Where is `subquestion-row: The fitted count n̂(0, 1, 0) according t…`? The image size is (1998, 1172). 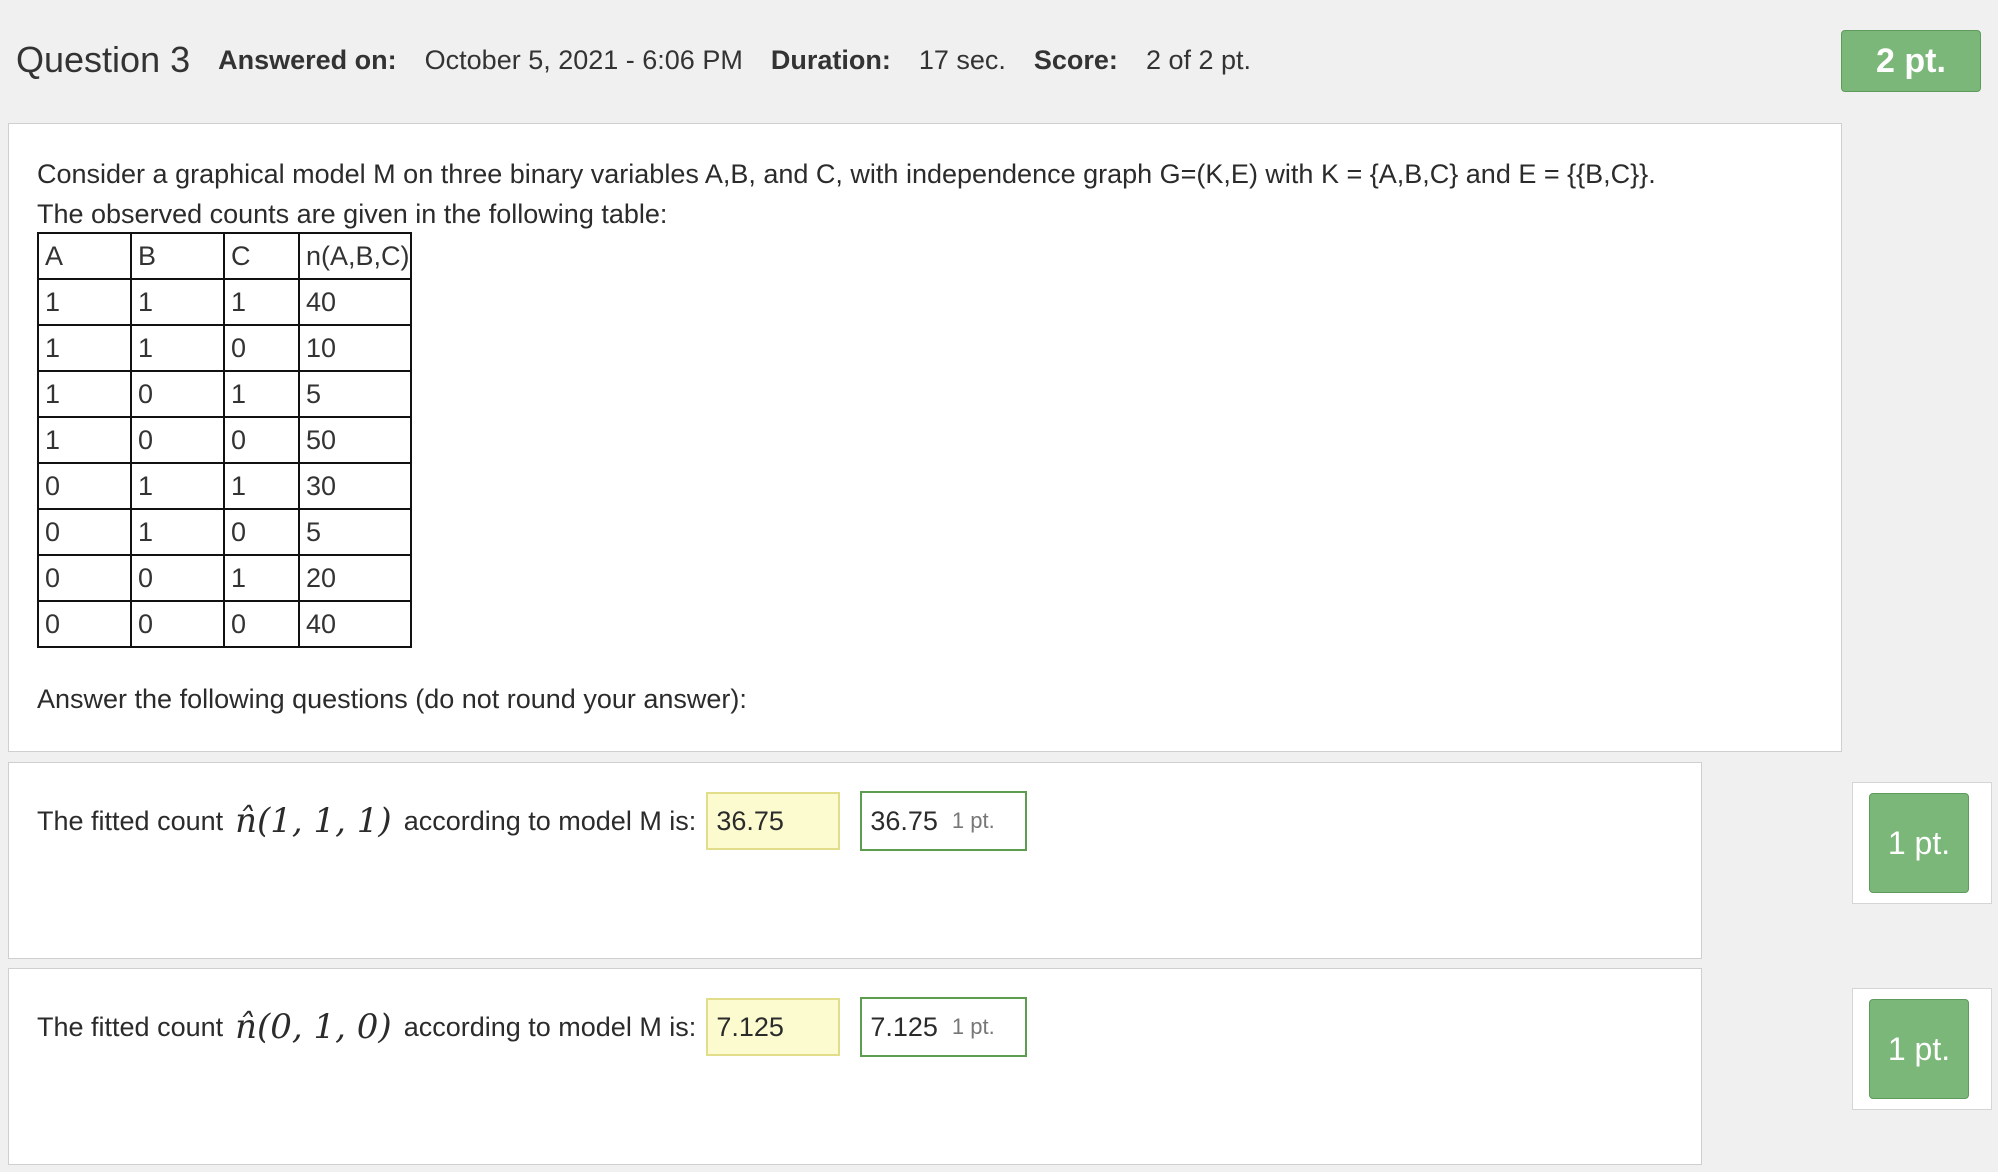 subquestion-row: The fitted count n̂(0, 1, 0) according t… is located at coordinates (532, 1027).